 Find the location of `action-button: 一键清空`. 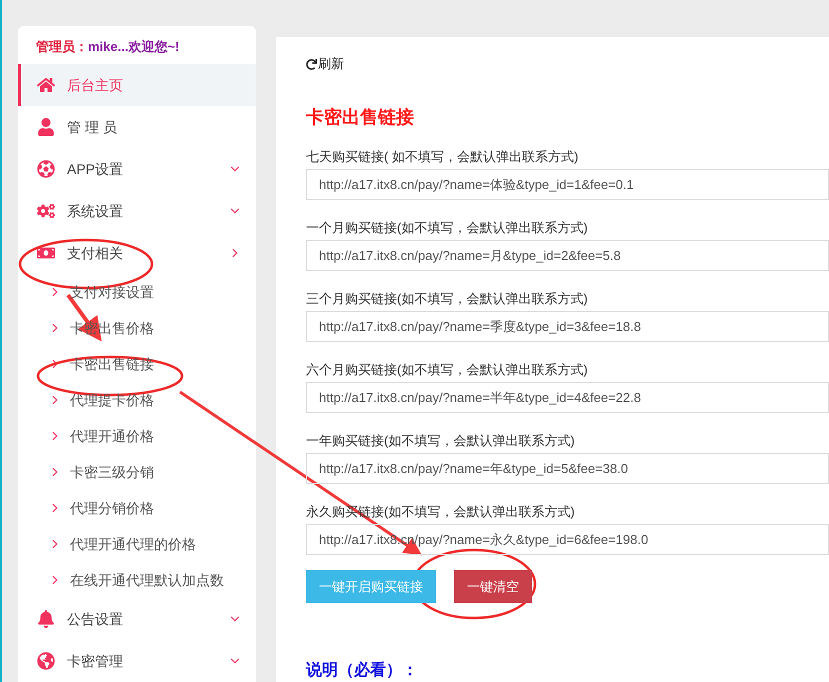

action-button: 一键清空 is located at coordinates (493, 586).